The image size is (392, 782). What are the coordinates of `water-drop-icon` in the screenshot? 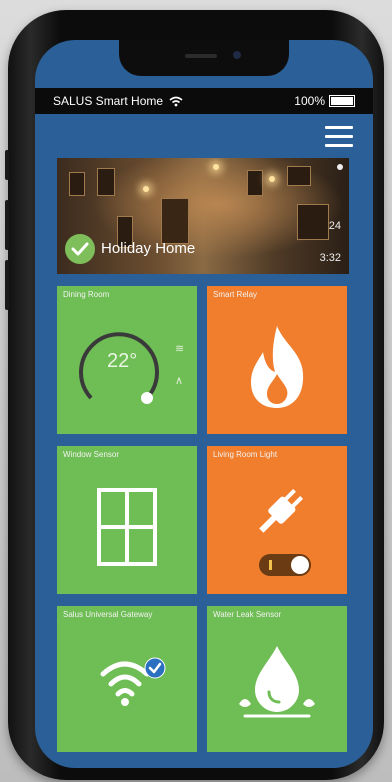 It's located at (277, 682).